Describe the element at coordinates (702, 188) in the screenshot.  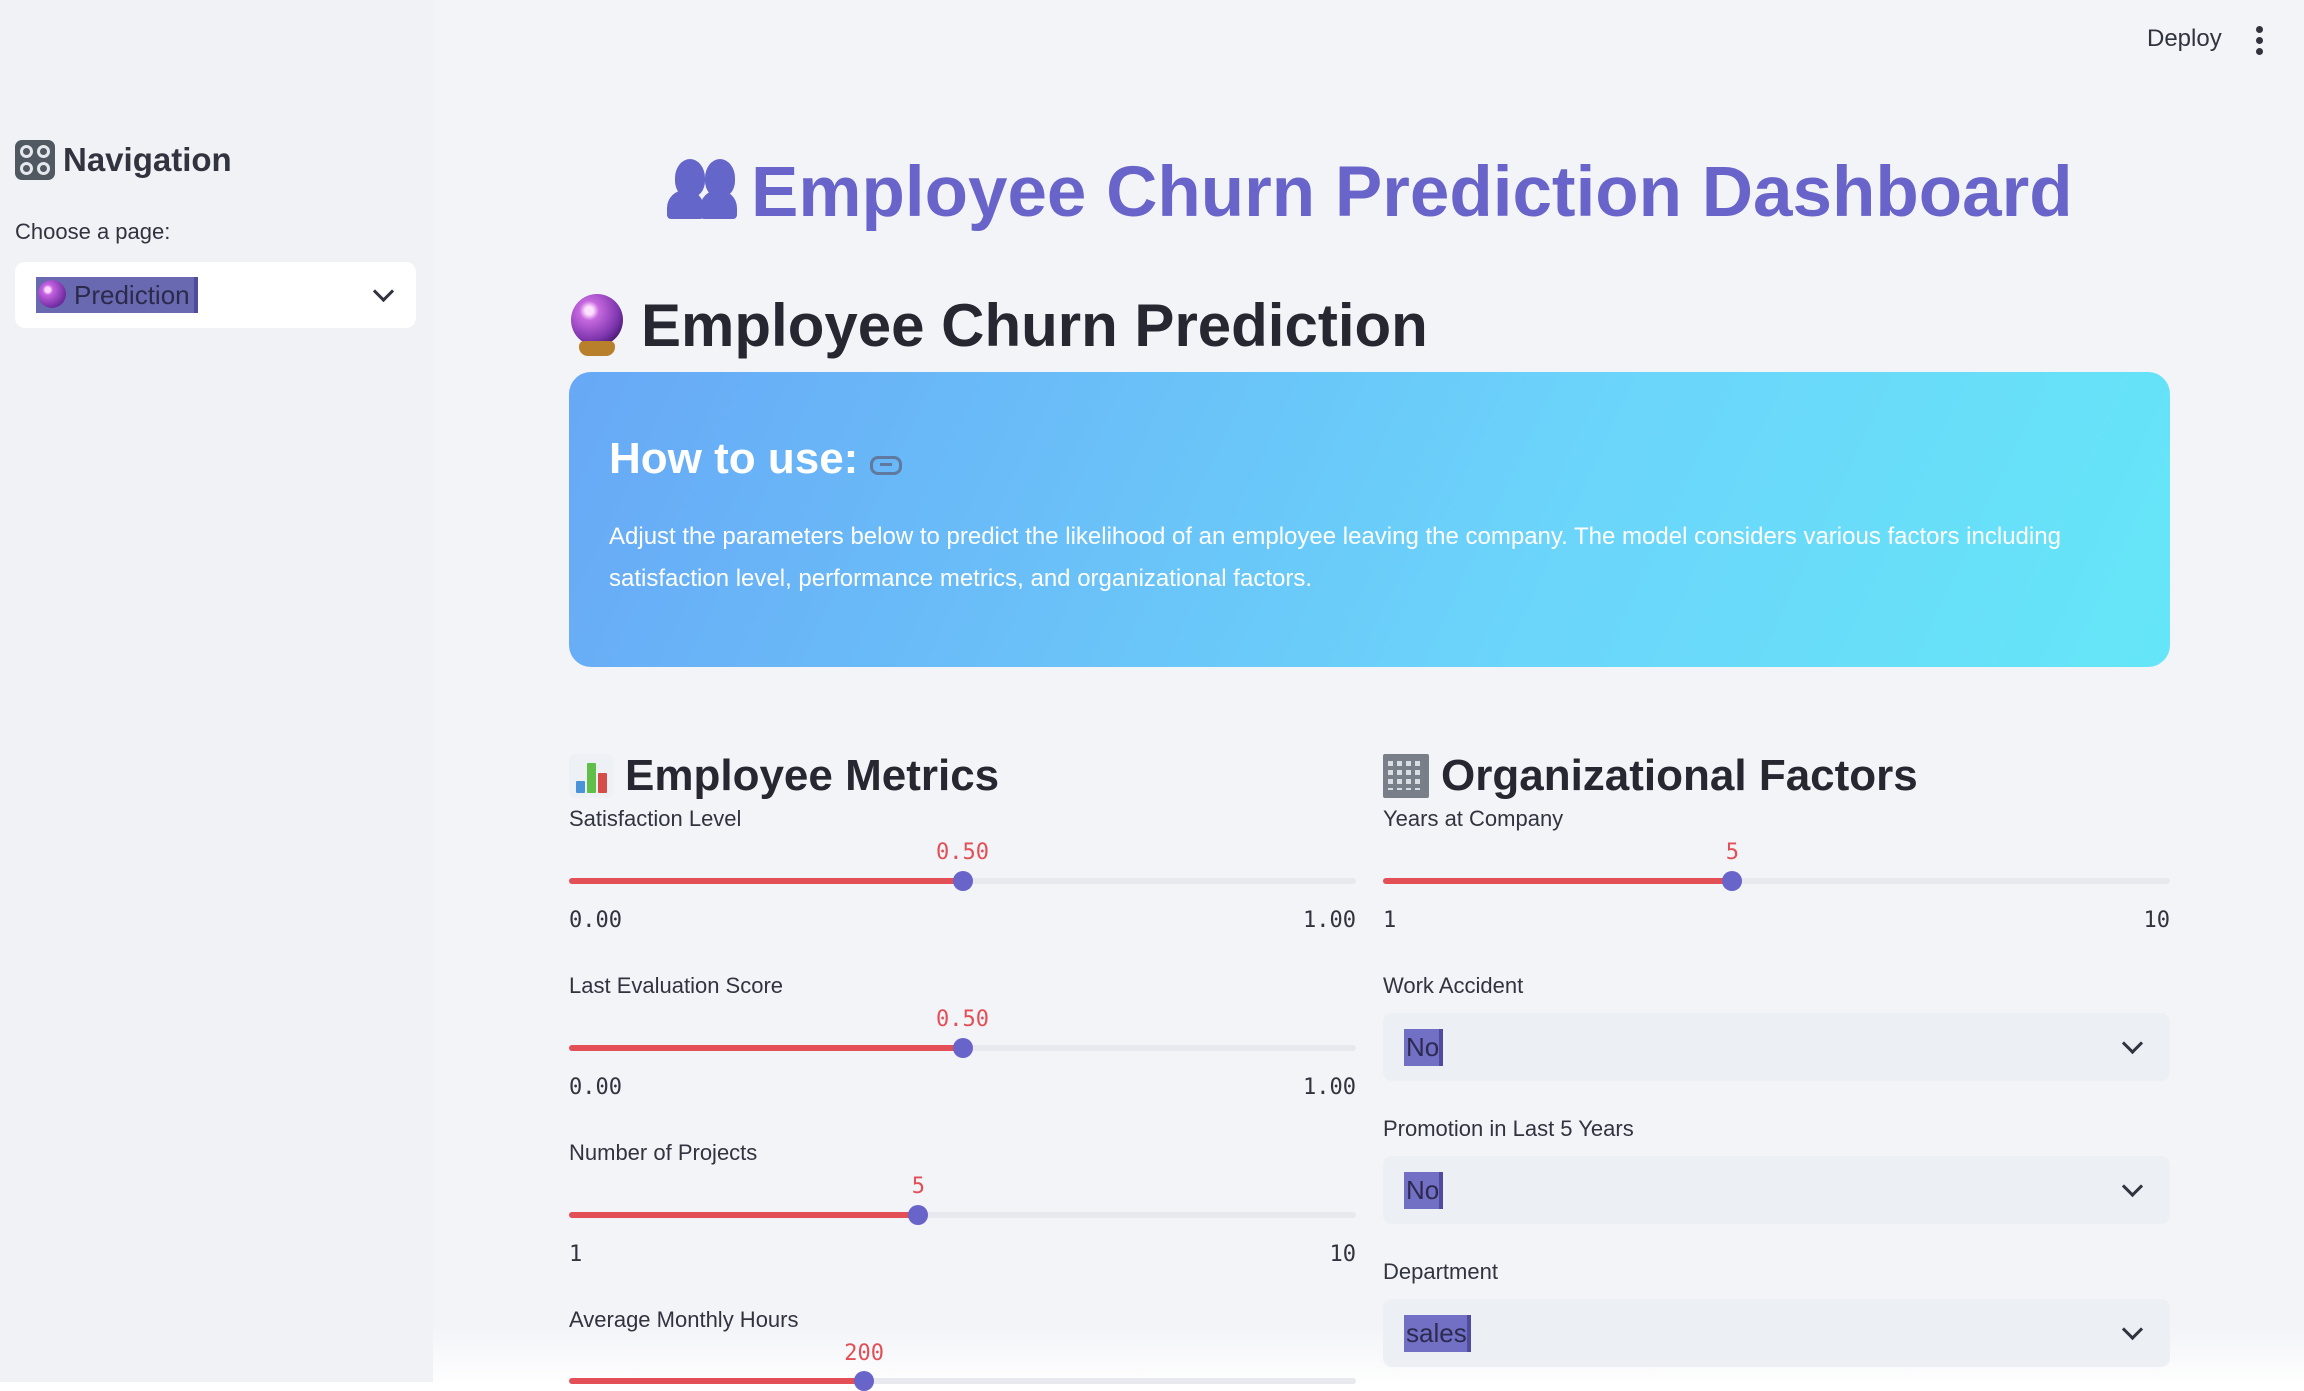
I see `people-icon` at that location.